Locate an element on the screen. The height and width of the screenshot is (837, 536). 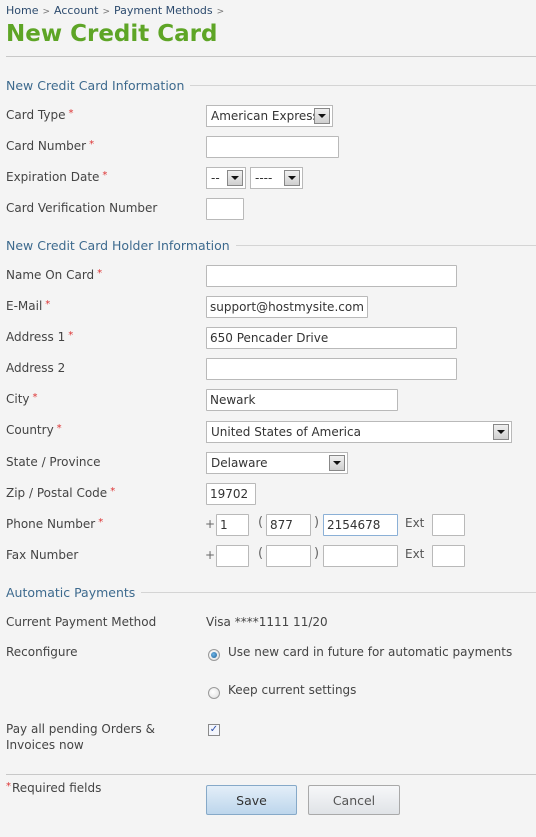
save-button: Save is located at coordinates (251, 800).